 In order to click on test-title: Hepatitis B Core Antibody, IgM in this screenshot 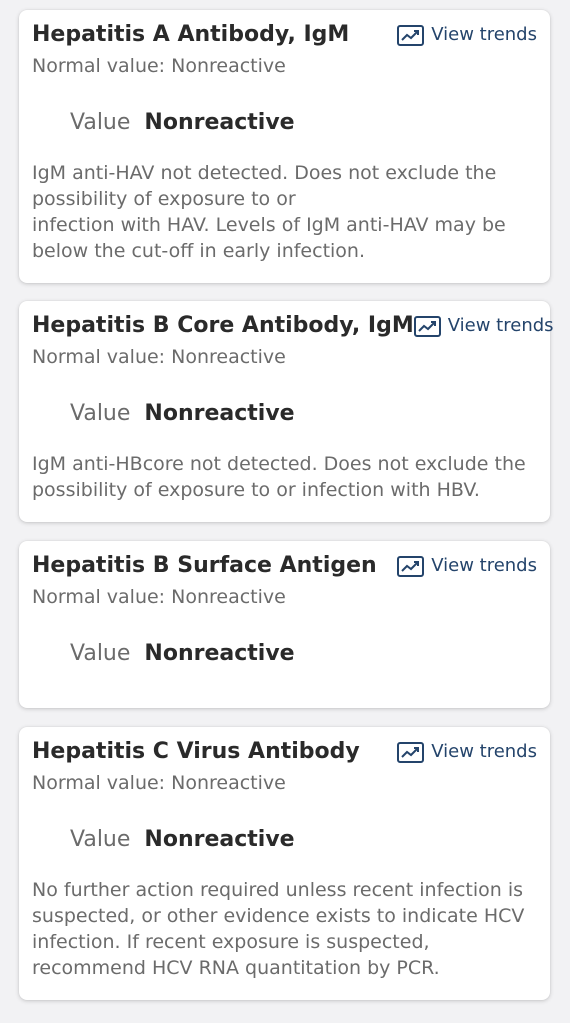, I will do `click(223, 325)`.